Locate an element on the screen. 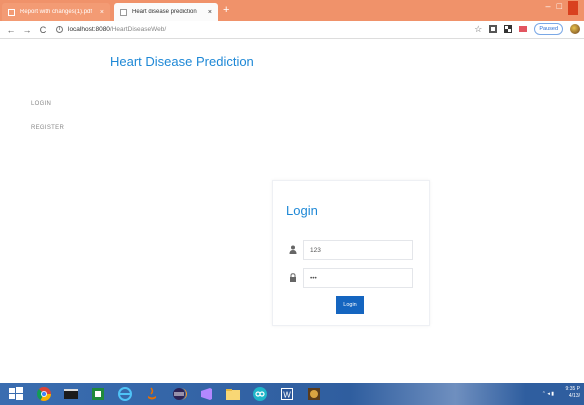 The height and width of the screenshot is (405, 584). svg-text: W is located at coordinates (287, 395).